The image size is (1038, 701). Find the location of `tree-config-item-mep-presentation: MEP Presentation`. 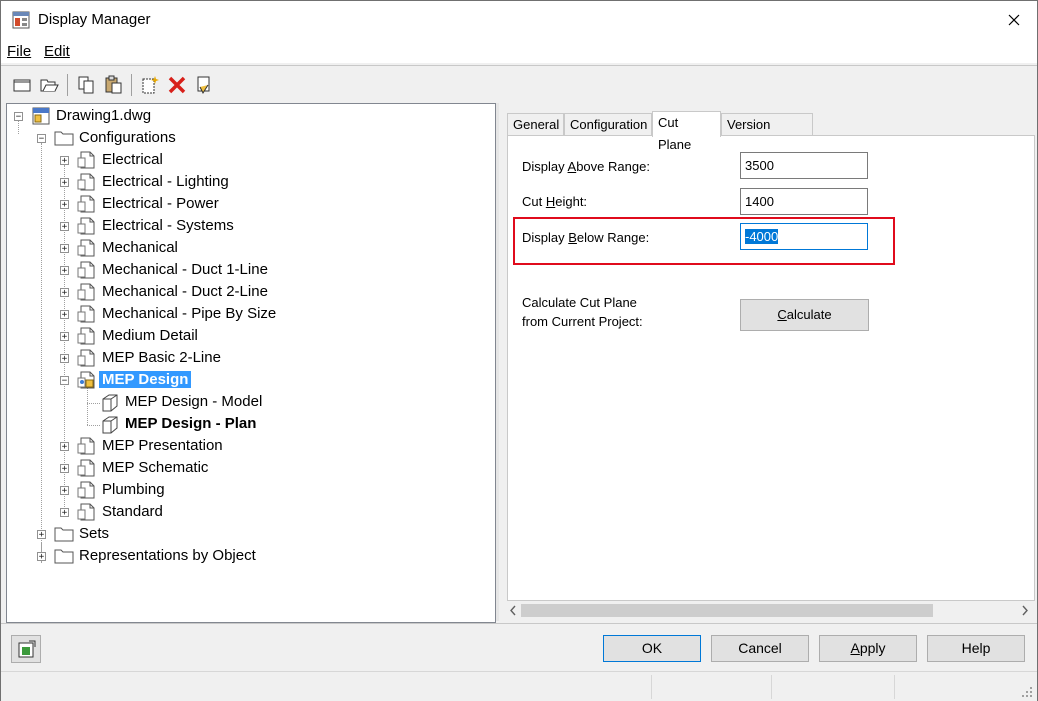

tree-config-item-mep-presentation: MEP Presentation is located at coordinates (162, 445).